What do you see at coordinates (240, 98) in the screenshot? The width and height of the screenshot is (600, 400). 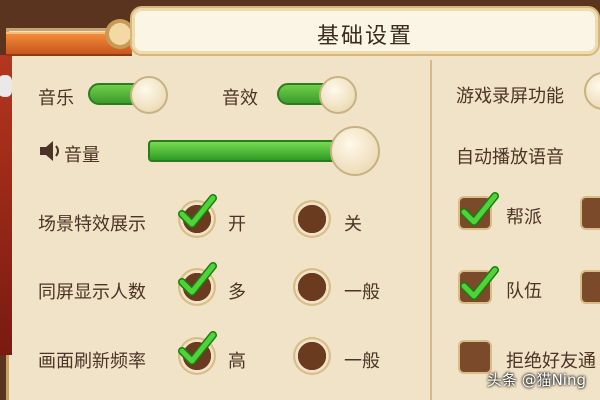 I see `sfx-label: 音效` at bounding box center [240, 98].